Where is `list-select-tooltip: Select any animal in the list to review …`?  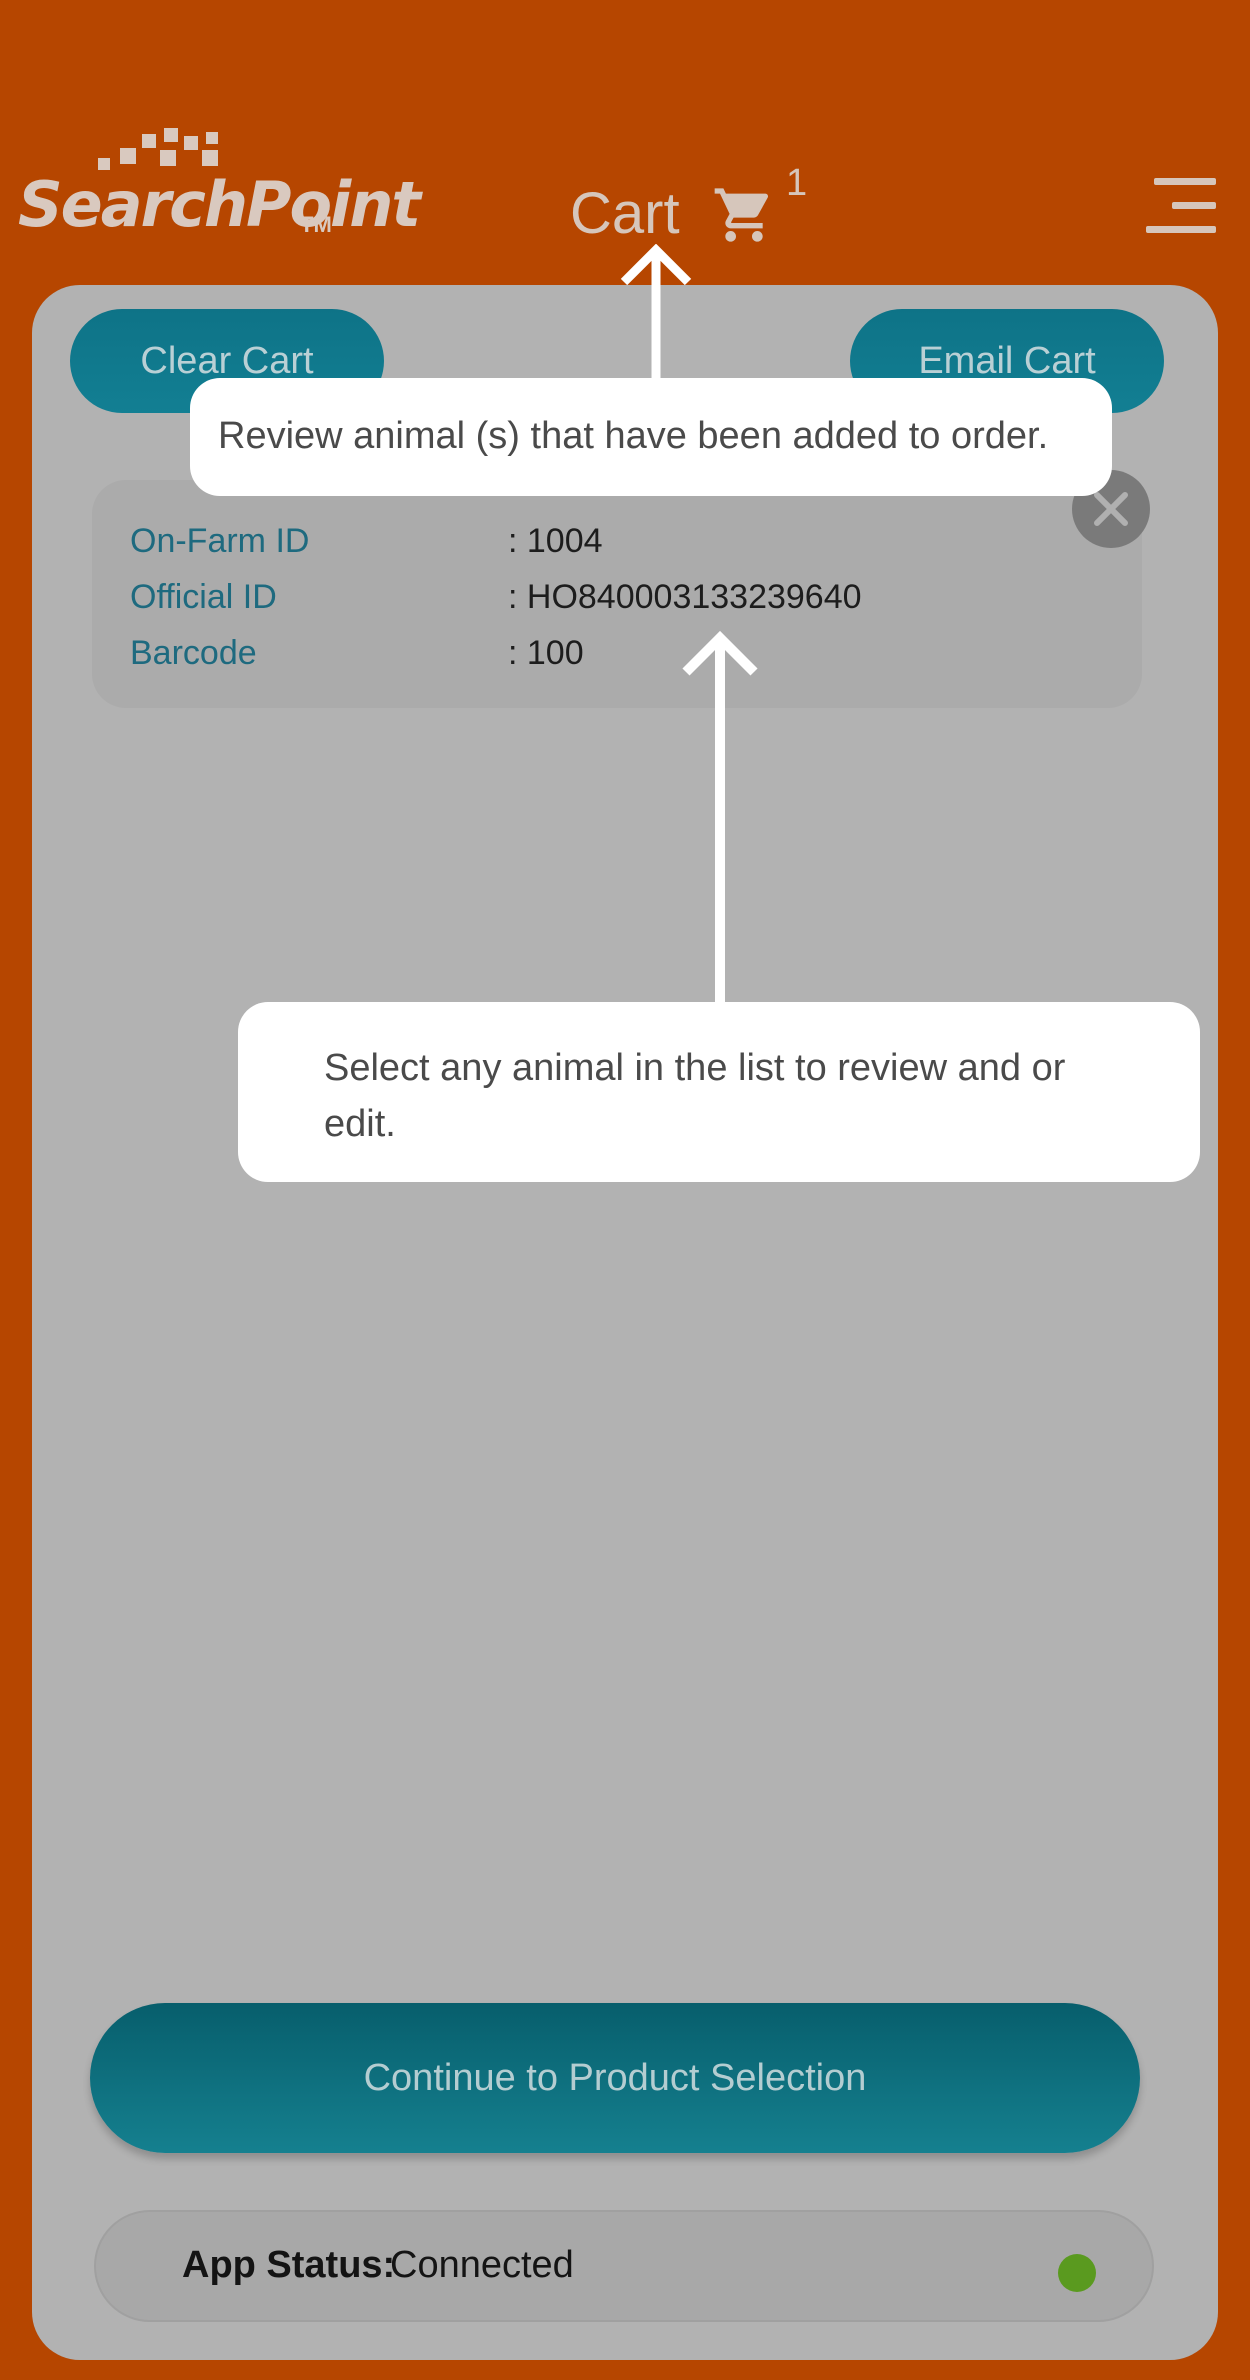 list-select-tooltip: Select any animal in the list to review … is located at coordinates (719, 1092).